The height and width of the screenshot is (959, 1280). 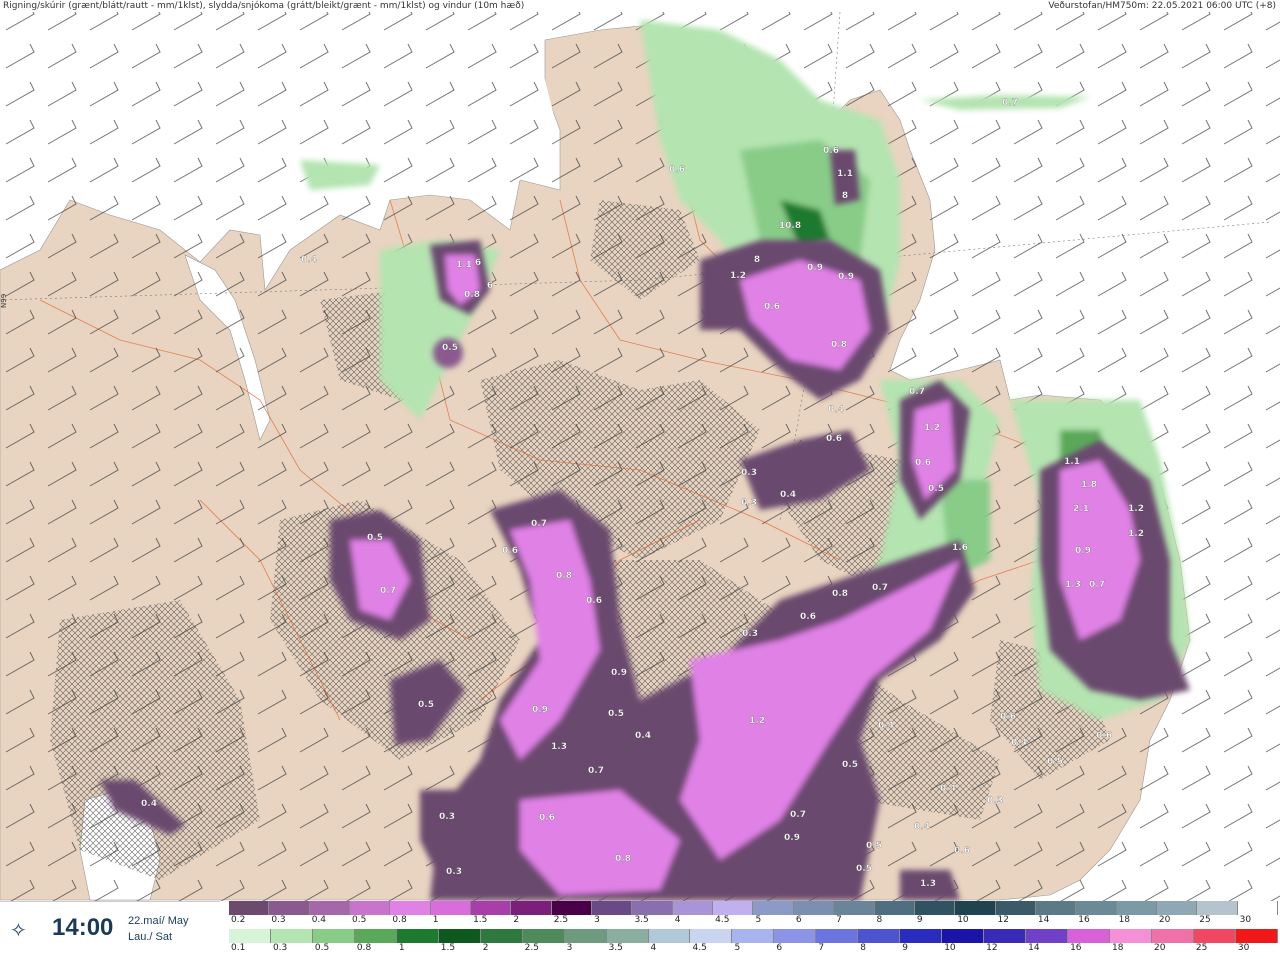 I want to click on precip-value-label: 2.1, so click(x=1081, y=509).